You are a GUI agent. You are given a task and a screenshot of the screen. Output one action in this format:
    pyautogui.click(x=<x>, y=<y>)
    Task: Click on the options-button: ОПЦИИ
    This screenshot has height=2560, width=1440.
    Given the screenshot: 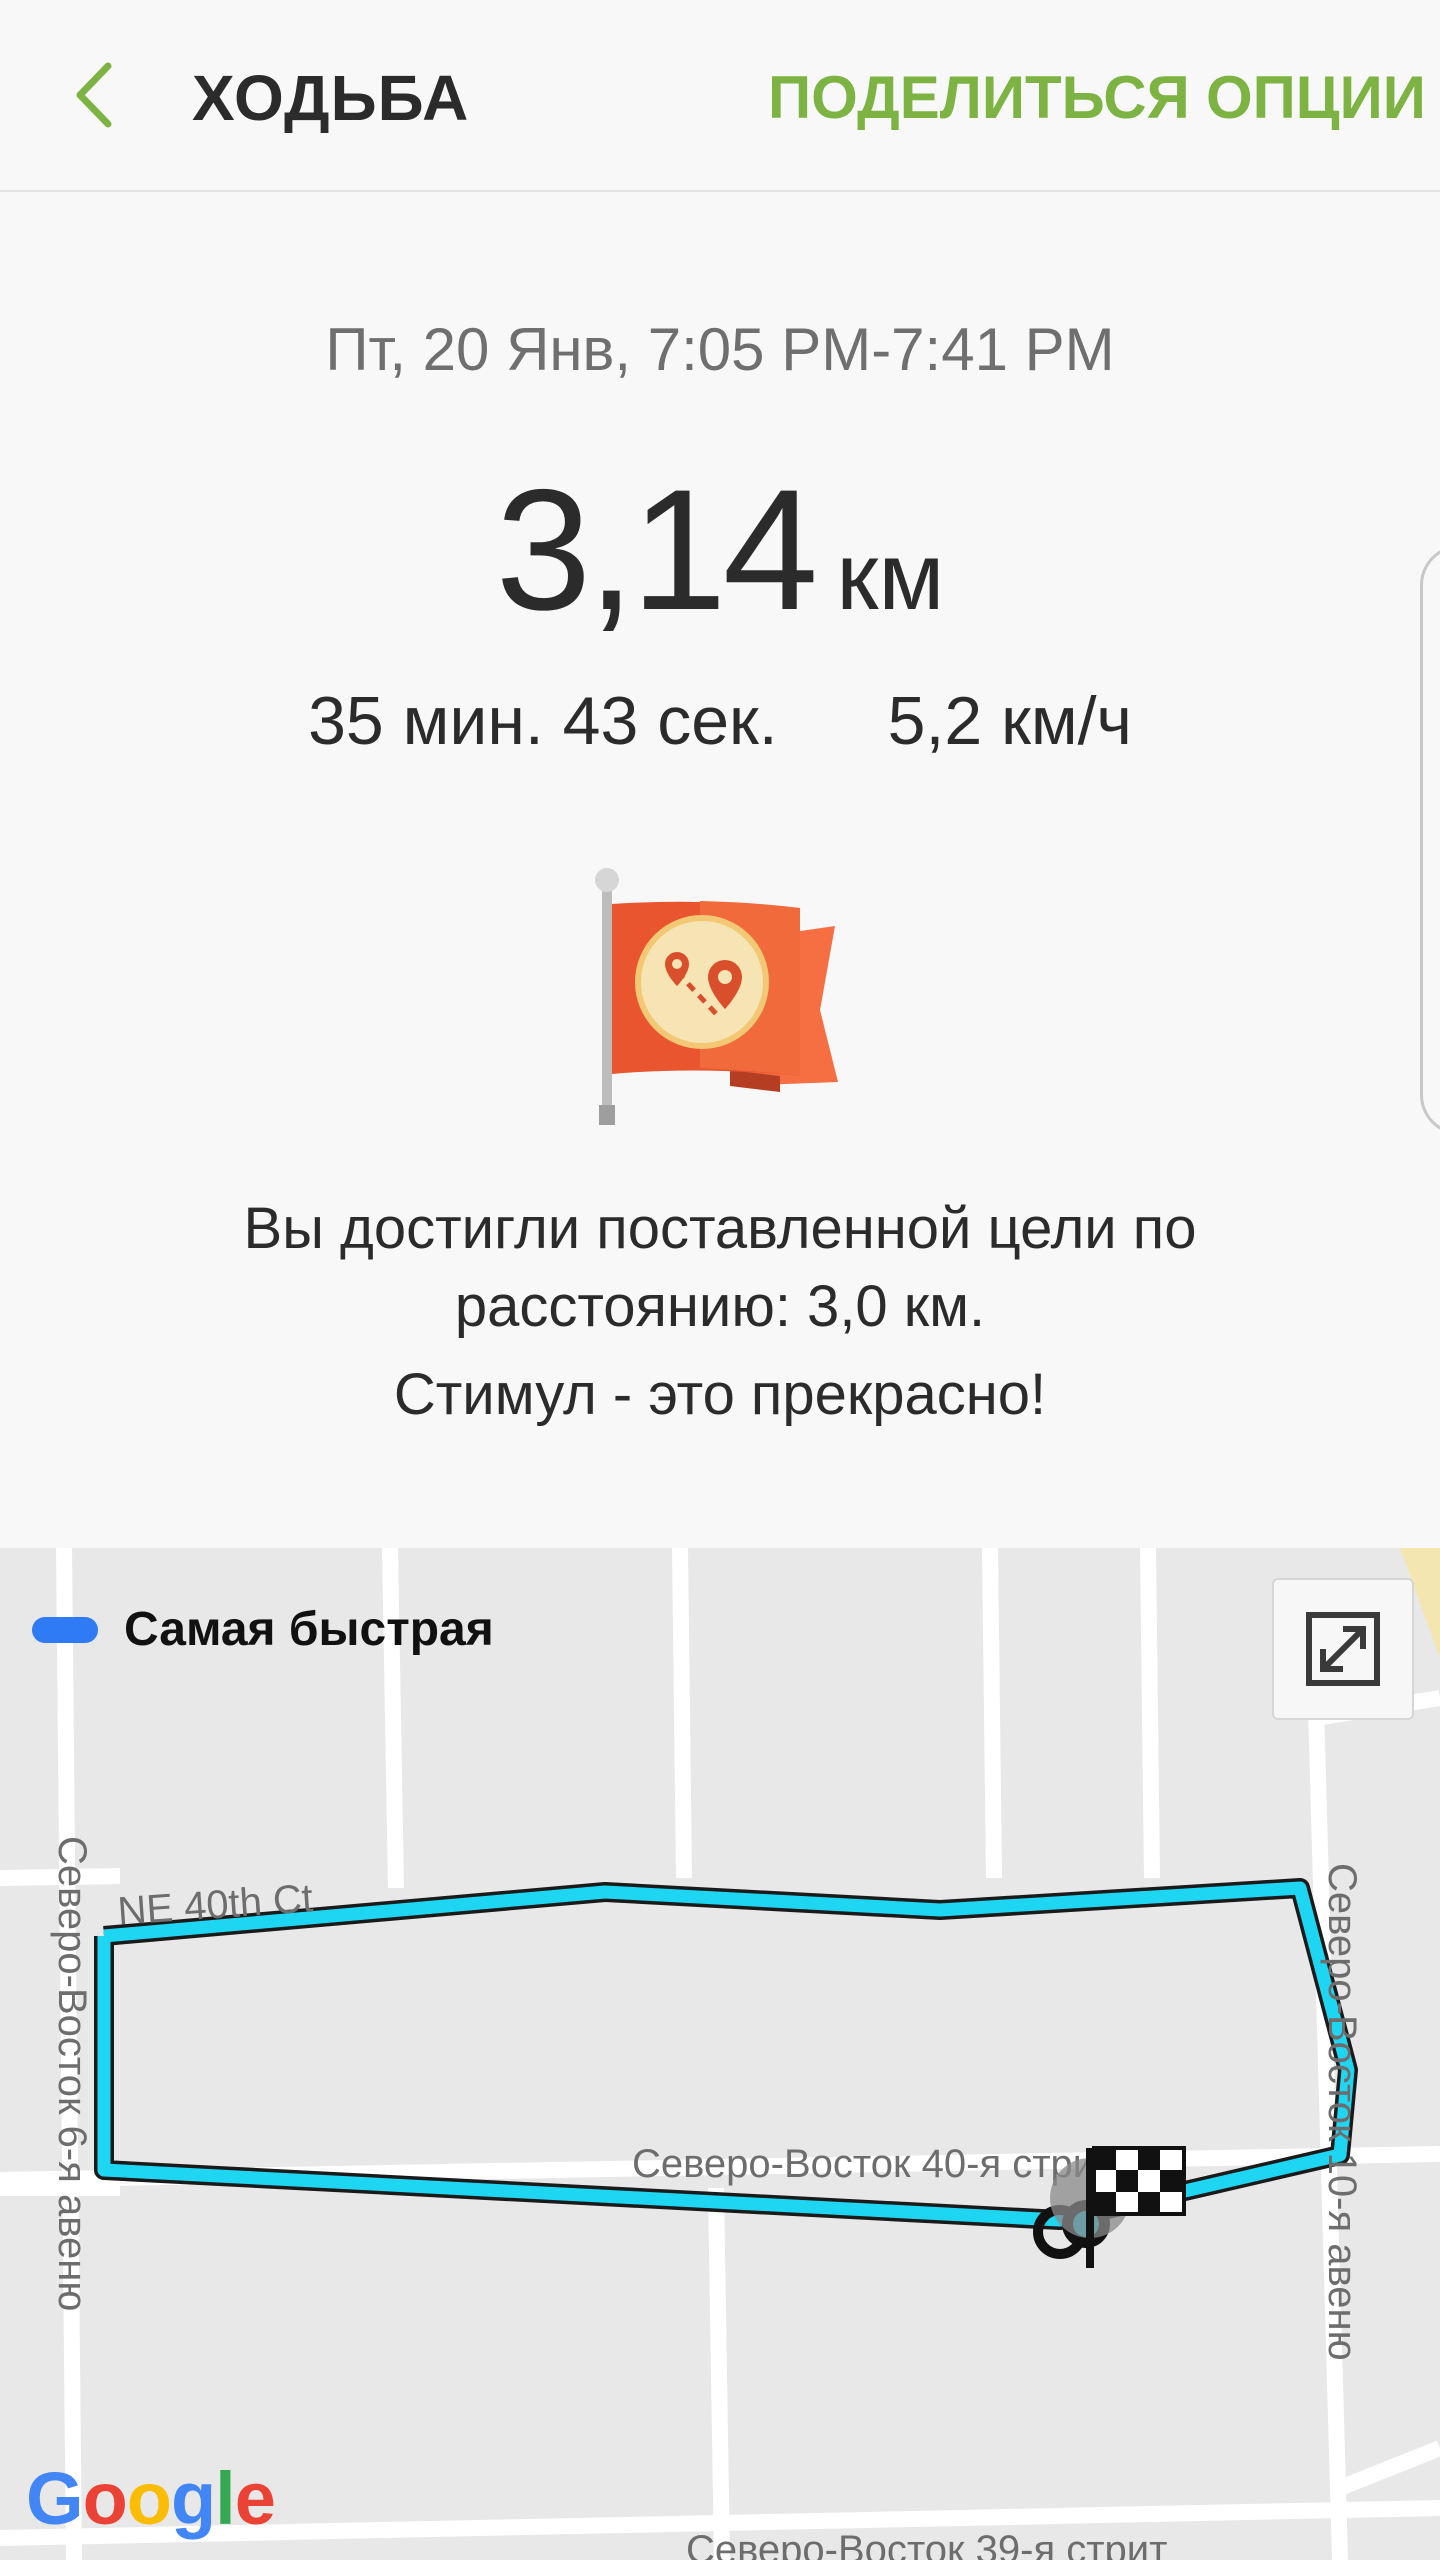 What is the action you would take?
    pyautogui.click(x=1316, y=98)
    